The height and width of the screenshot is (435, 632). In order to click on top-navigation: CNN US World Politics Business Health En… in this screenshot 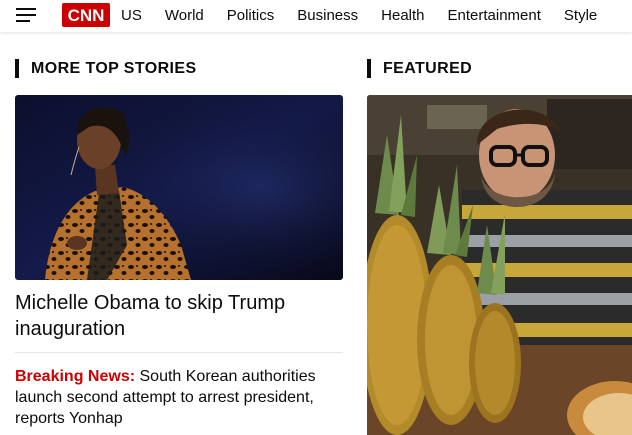, I will do `click(316, 16)`.